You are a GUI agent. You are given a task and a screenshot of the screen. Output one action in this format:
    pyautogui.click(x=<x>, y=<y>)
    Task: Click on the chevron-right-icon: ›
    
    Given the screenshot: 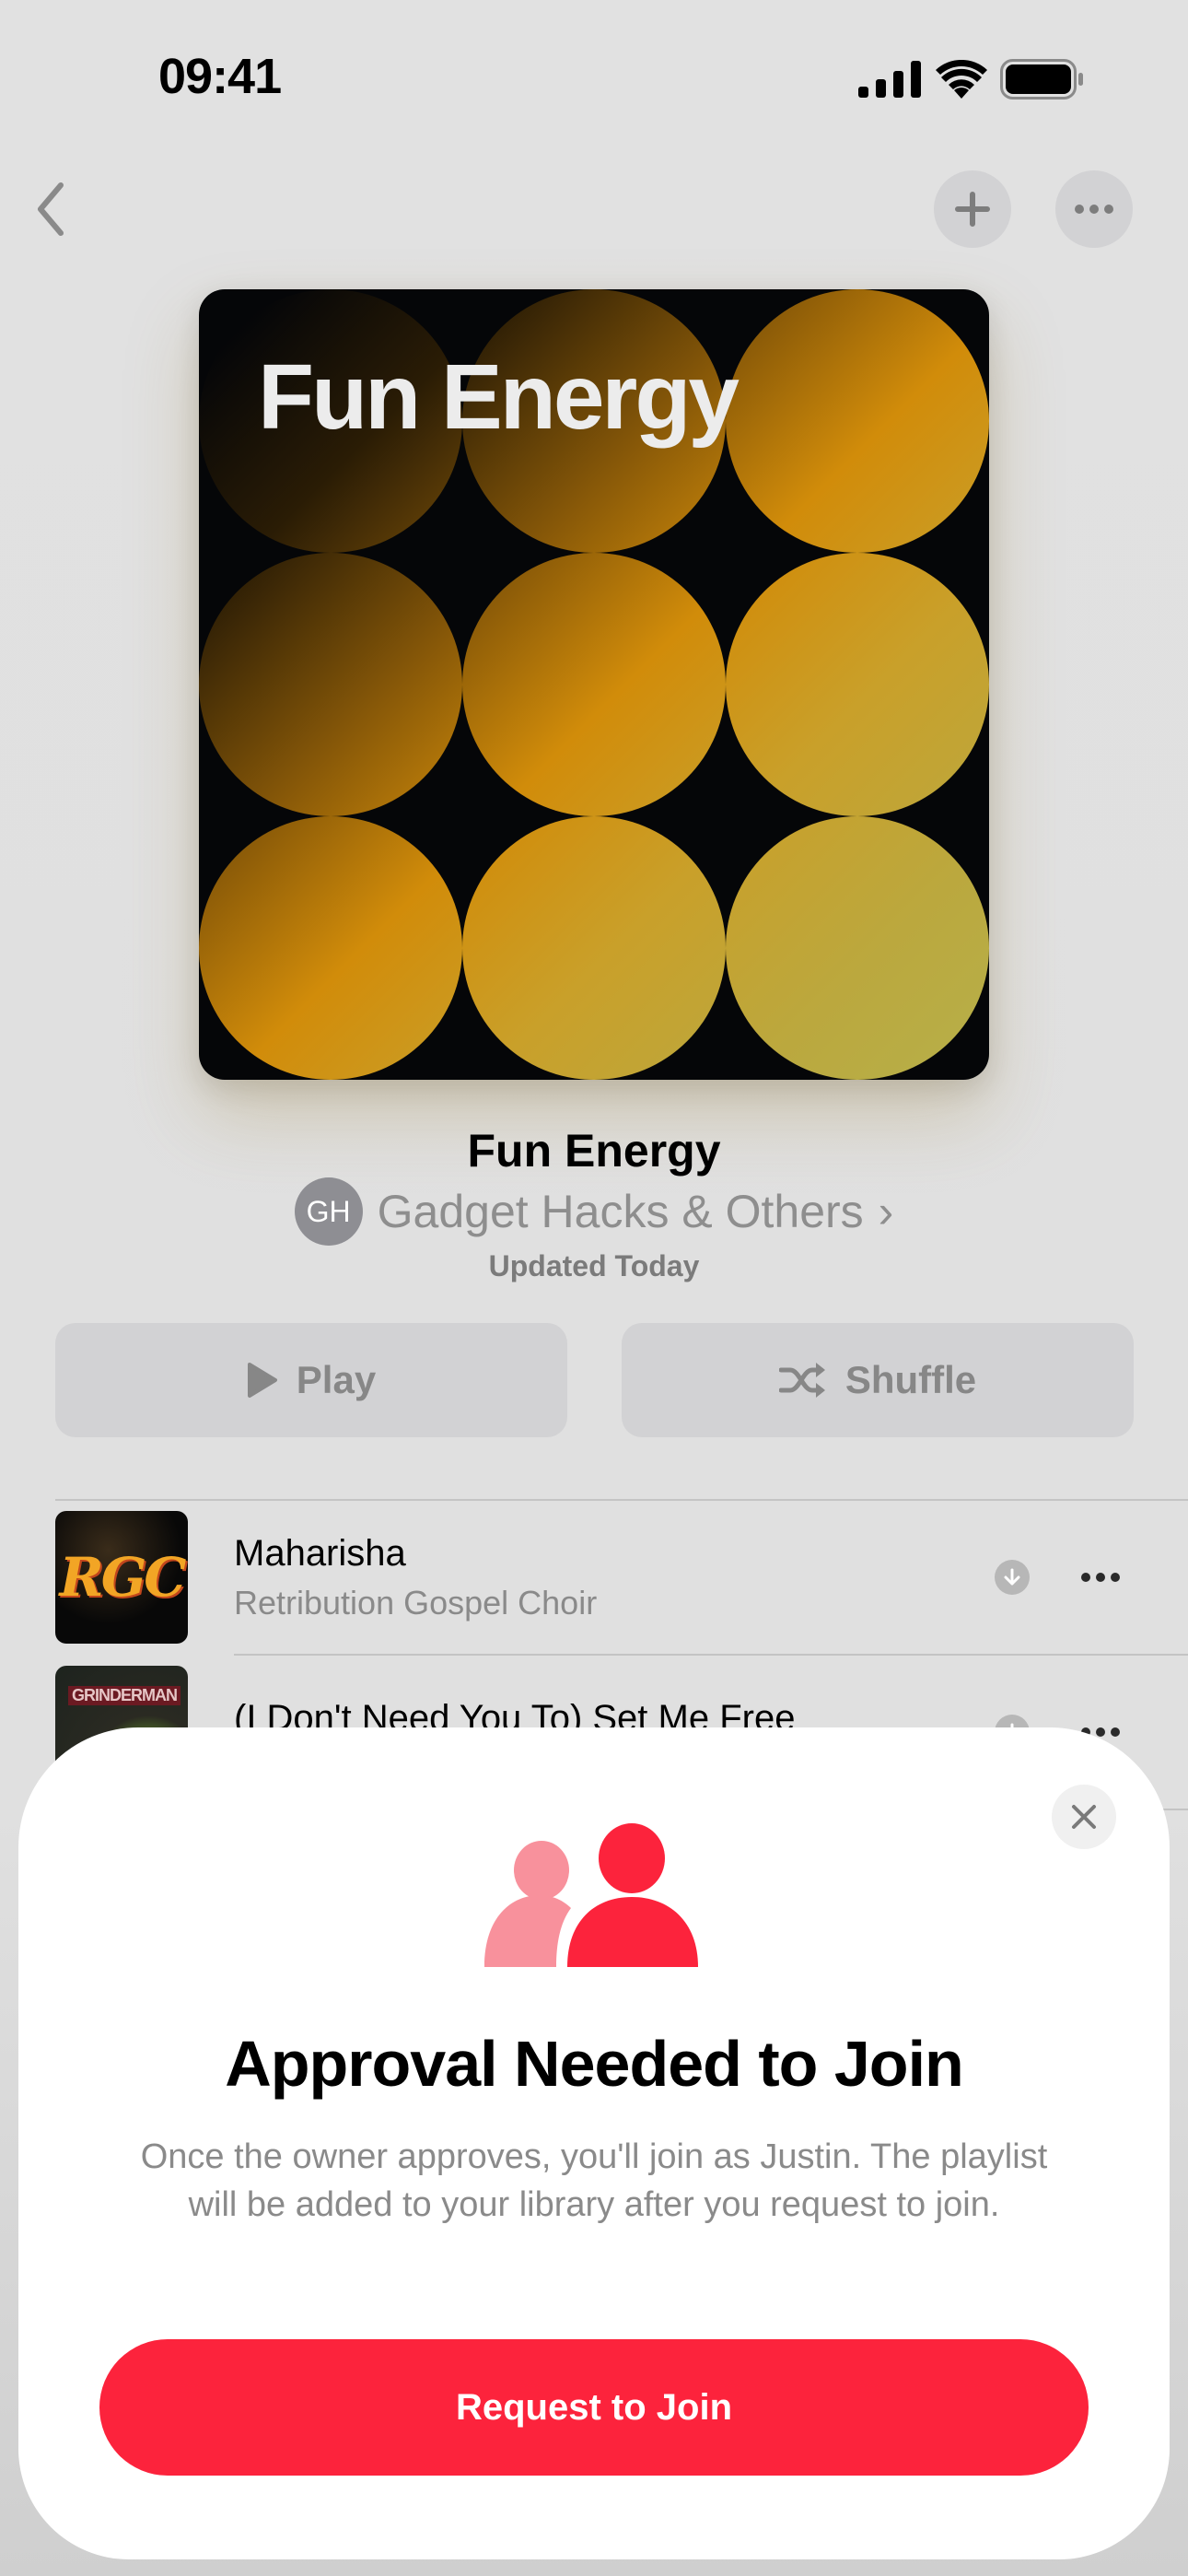 What is the action you would take?
    pyautogui.click(x=886, y=1211)
    